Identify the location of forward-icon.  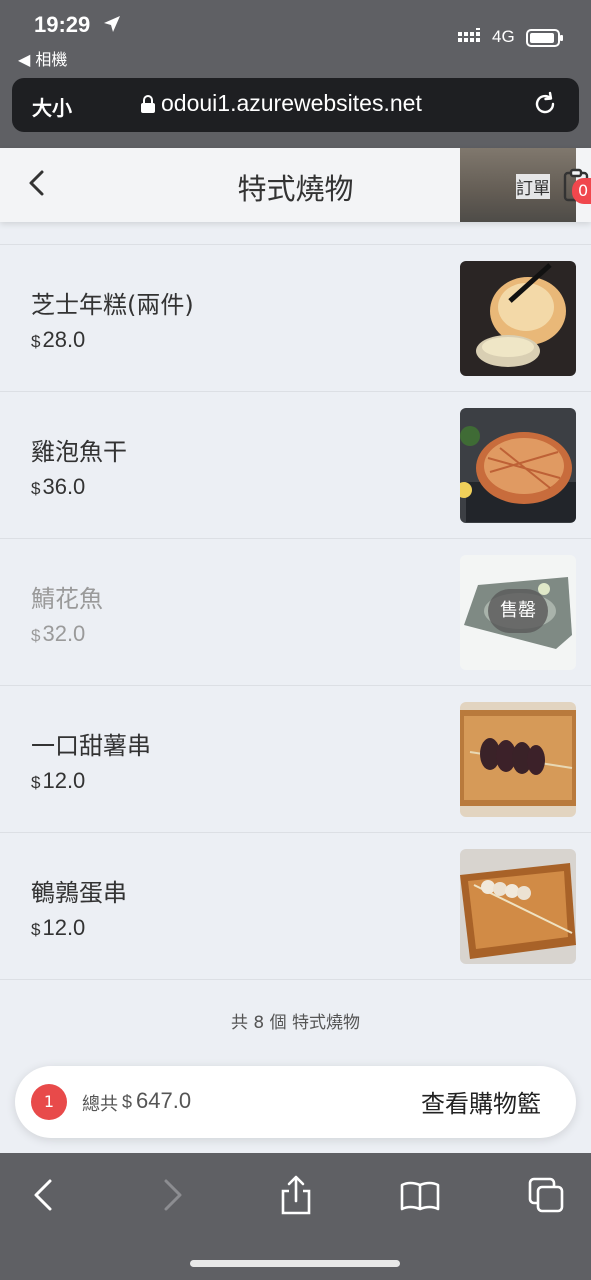
(172, 1195).